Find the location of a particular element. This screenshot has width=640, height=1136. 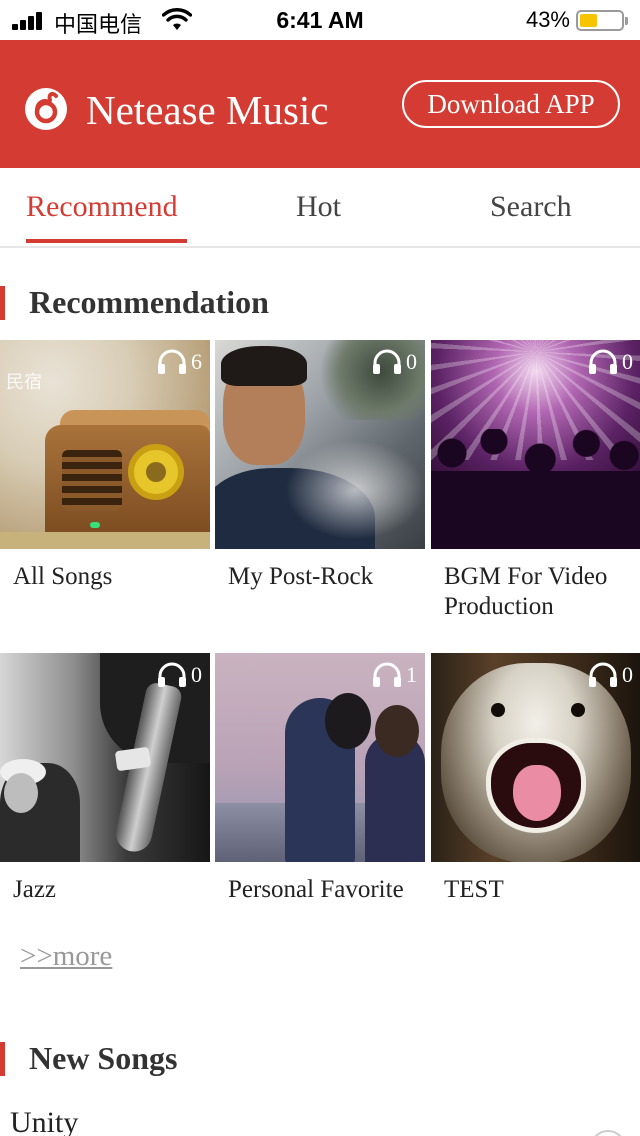

tab-bar: Recommend Hot Search is located at coordinates (320, 208).